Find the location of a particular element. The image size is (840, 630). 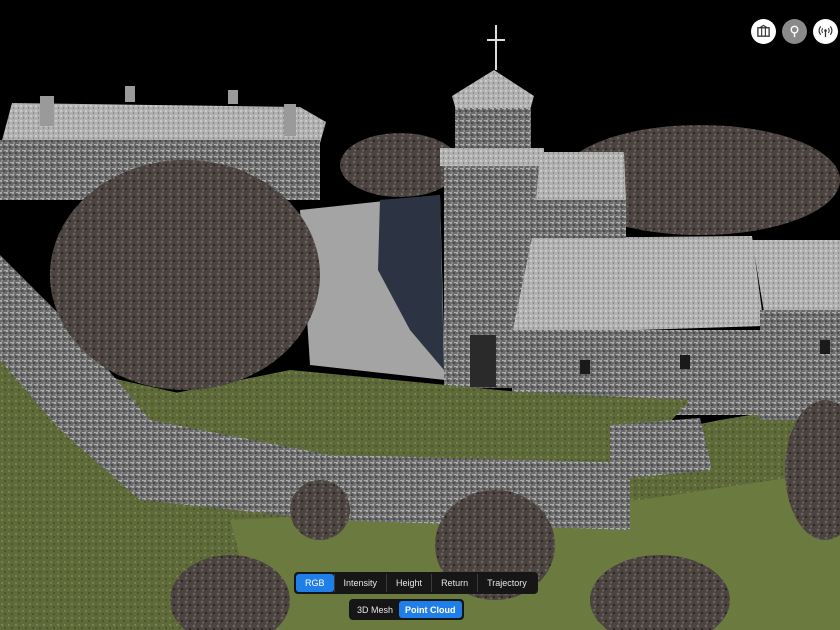

rear-wall is located at coordinates (581, 219).